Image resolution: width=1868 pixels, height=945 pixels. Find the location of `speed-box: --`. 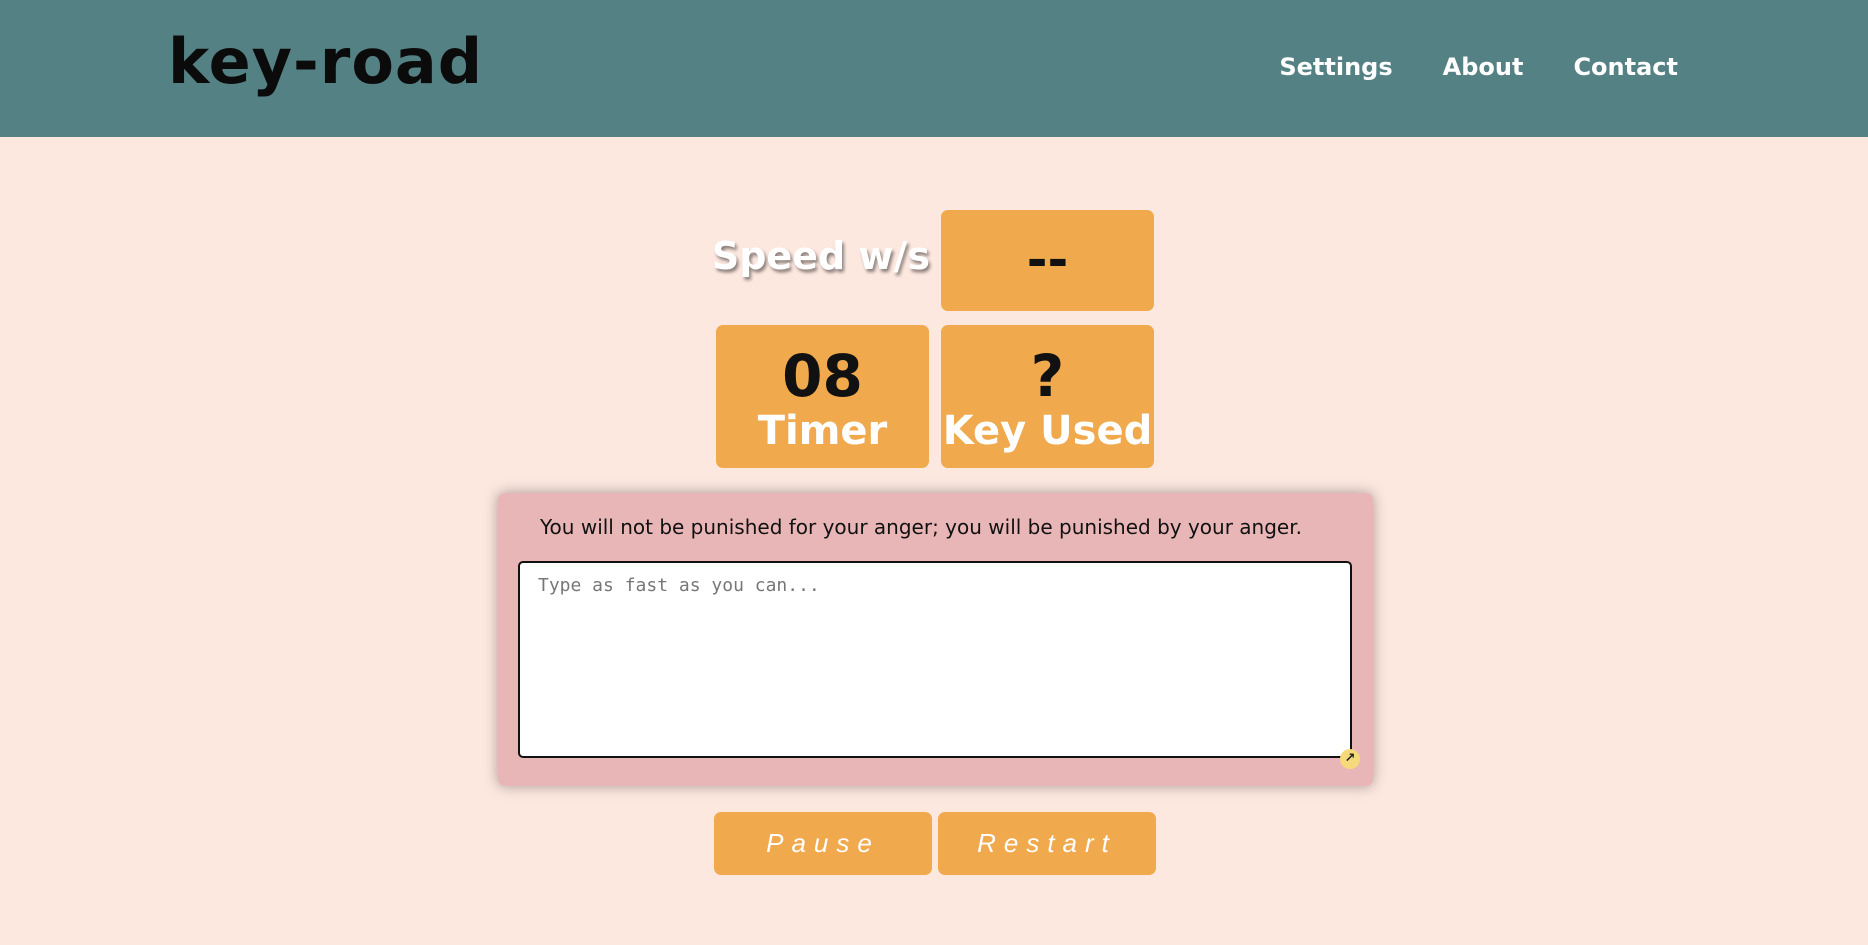

speed-box: -- is located at coordinates (1047, 260).